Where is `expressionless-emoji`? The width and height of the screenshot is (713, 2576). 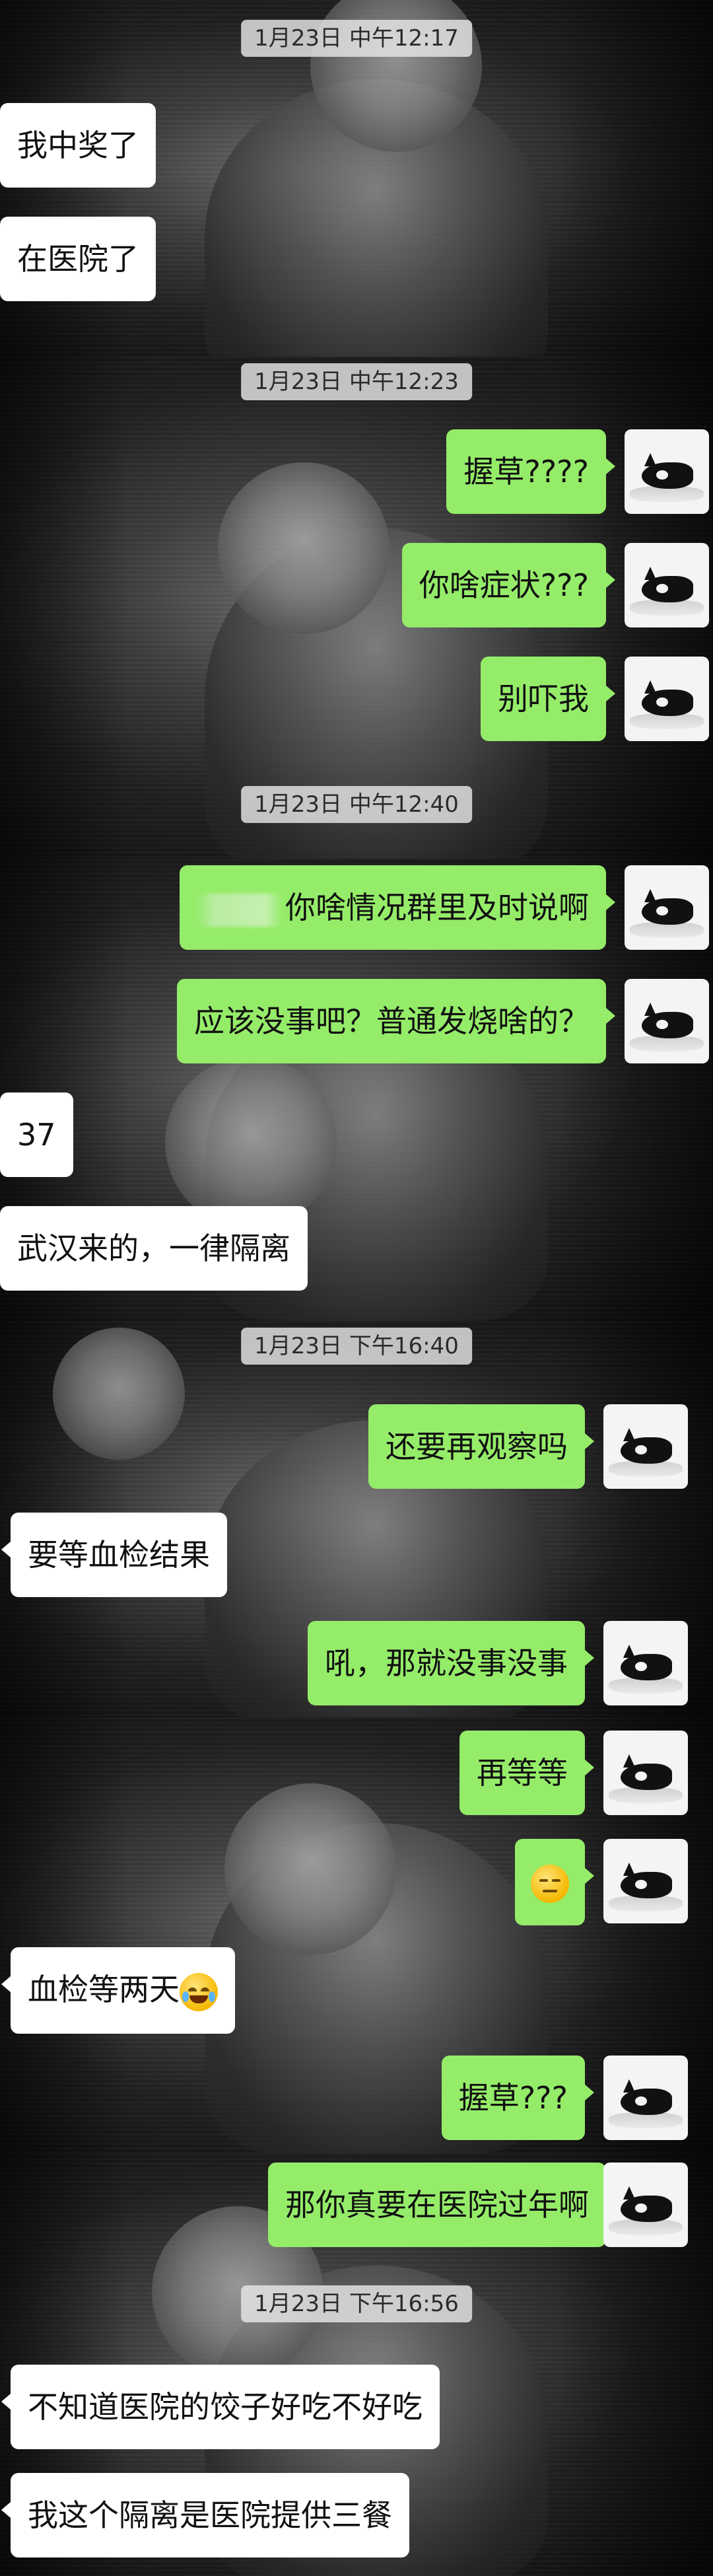
expressionless-emoji is located at coordinates (550, 1883).